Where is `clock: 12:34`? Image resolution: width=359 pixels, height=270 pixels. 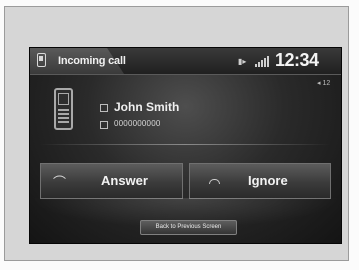
clock: 12:34 is located at coordinates (297, 60).